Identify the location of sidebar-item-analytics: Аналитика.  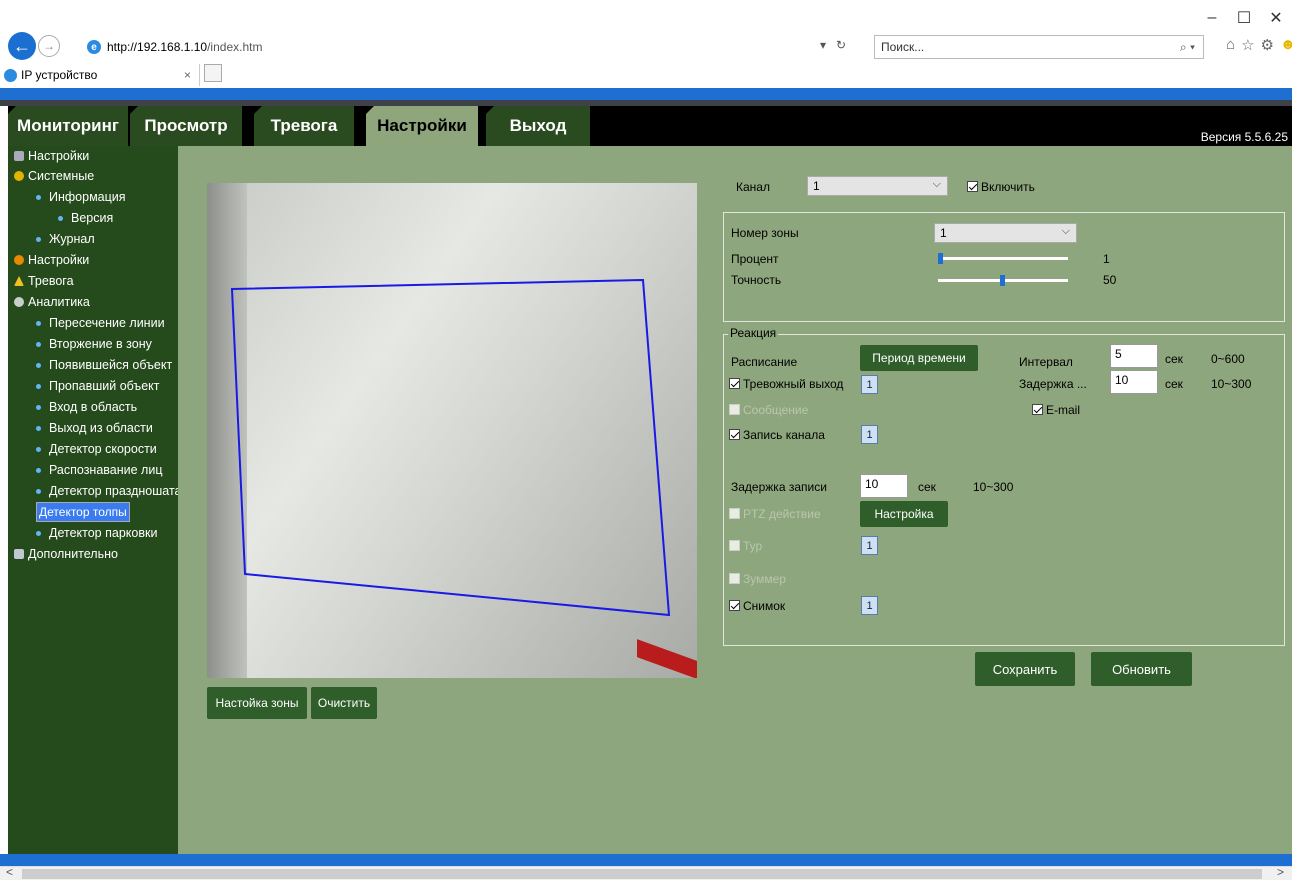
(52, 302).